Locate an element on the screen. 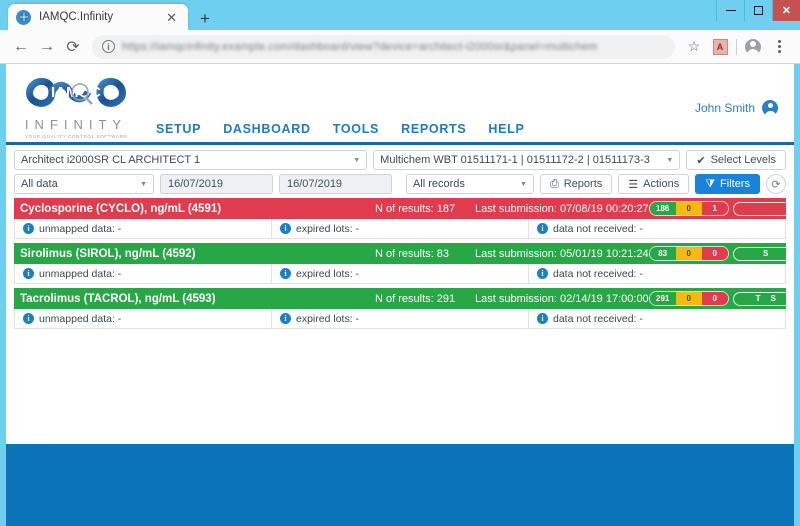 This screenshot has width=800, height=526. reload-icon: ⟳ is located at coordinates (73, 47).